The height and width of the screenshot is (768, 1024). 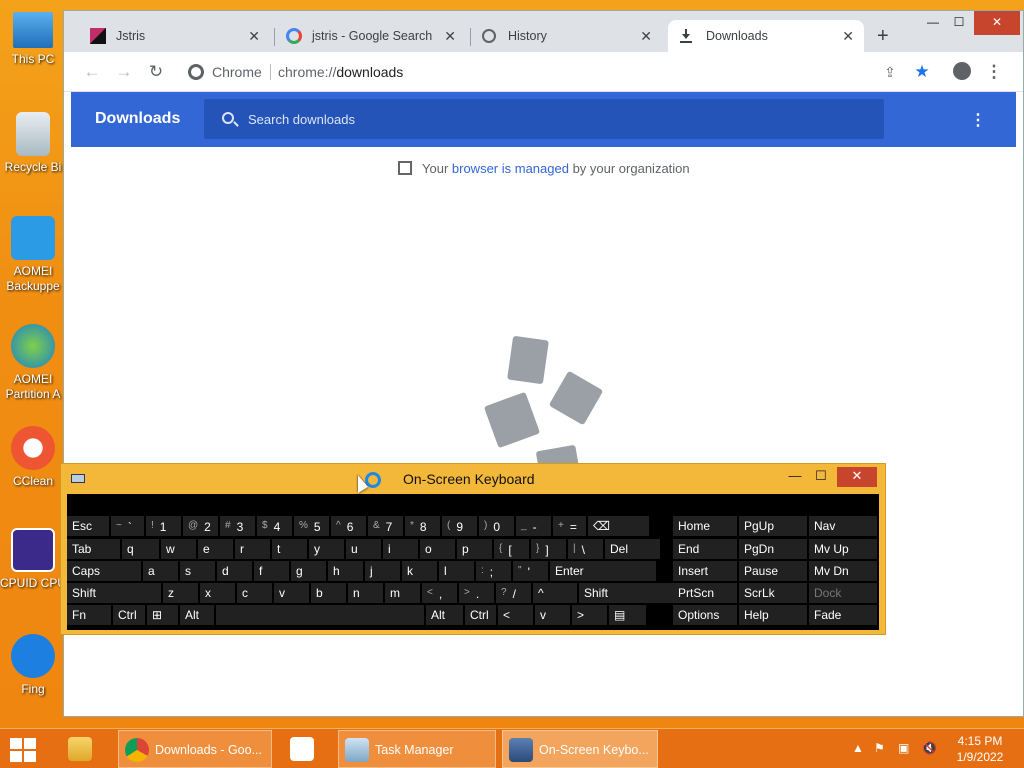 What do you see at coordinates (513, 593) in the screenshot?
I see `osk-key: ? /` at bounding box center [513, 593].